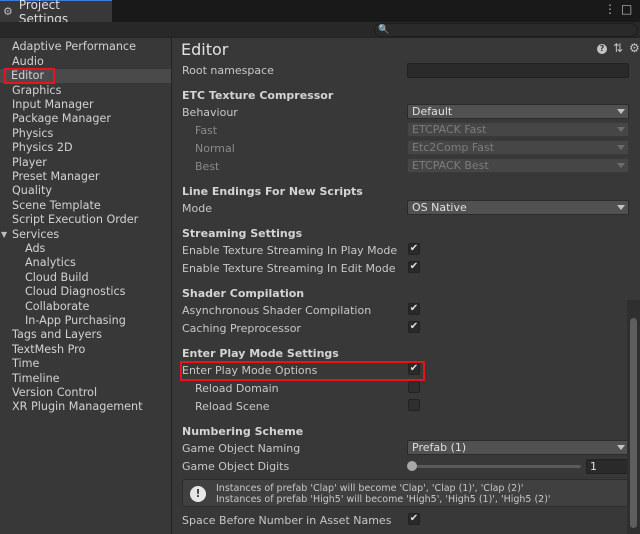  I want to click on sidebar-item-cloud-build: Cloud Build, so click(85, 278).